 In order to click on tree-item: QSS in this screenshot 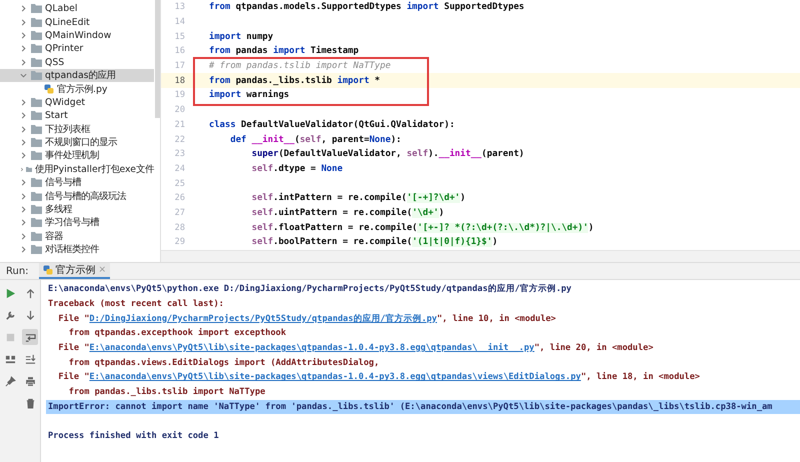, I will do `click(77, 62)`.